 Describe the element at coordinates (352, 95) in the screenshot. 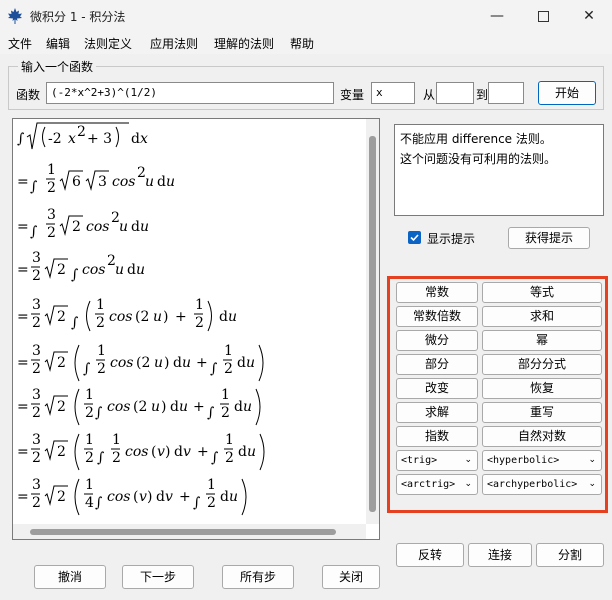

I see `variable-label: 变量` at that location.